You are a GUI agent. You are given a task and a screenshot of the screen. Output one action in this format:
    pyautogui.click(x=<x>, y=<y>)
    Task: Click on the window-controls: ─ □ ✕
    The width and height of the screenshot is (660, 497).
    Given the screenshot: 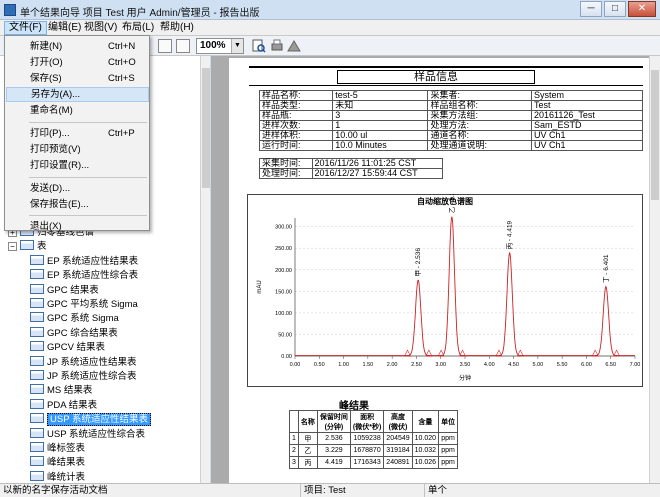 What is the action you would take?
    pyautogui.click(x=618, y=9)
    